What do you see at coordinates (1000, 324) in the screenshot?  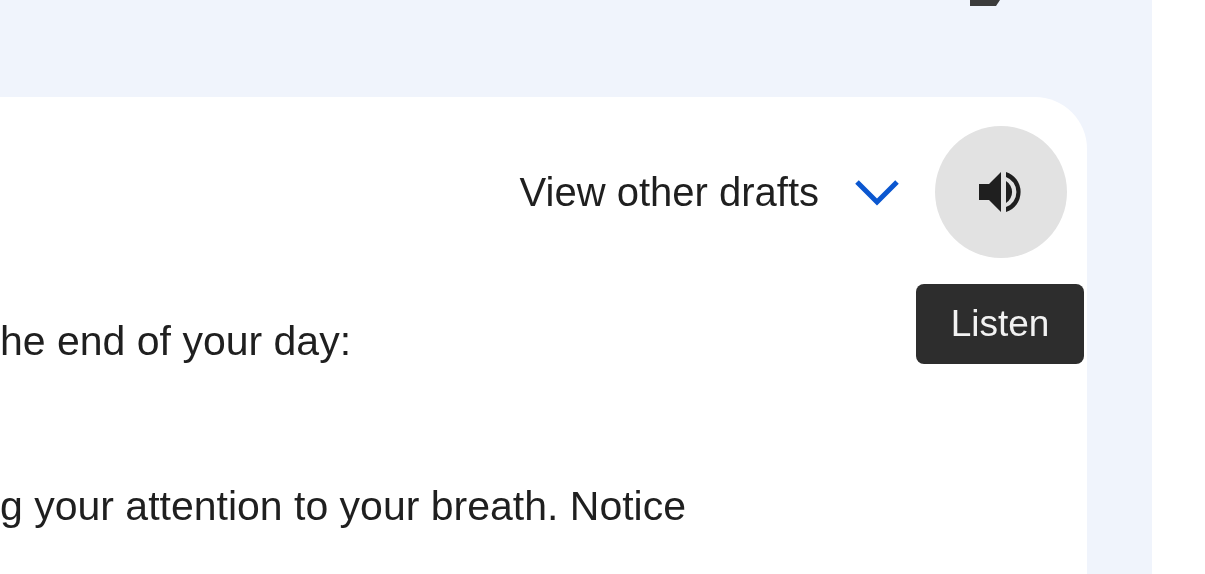 I see `listen-tooltip: Listen` at bounding box center [1000, 324].